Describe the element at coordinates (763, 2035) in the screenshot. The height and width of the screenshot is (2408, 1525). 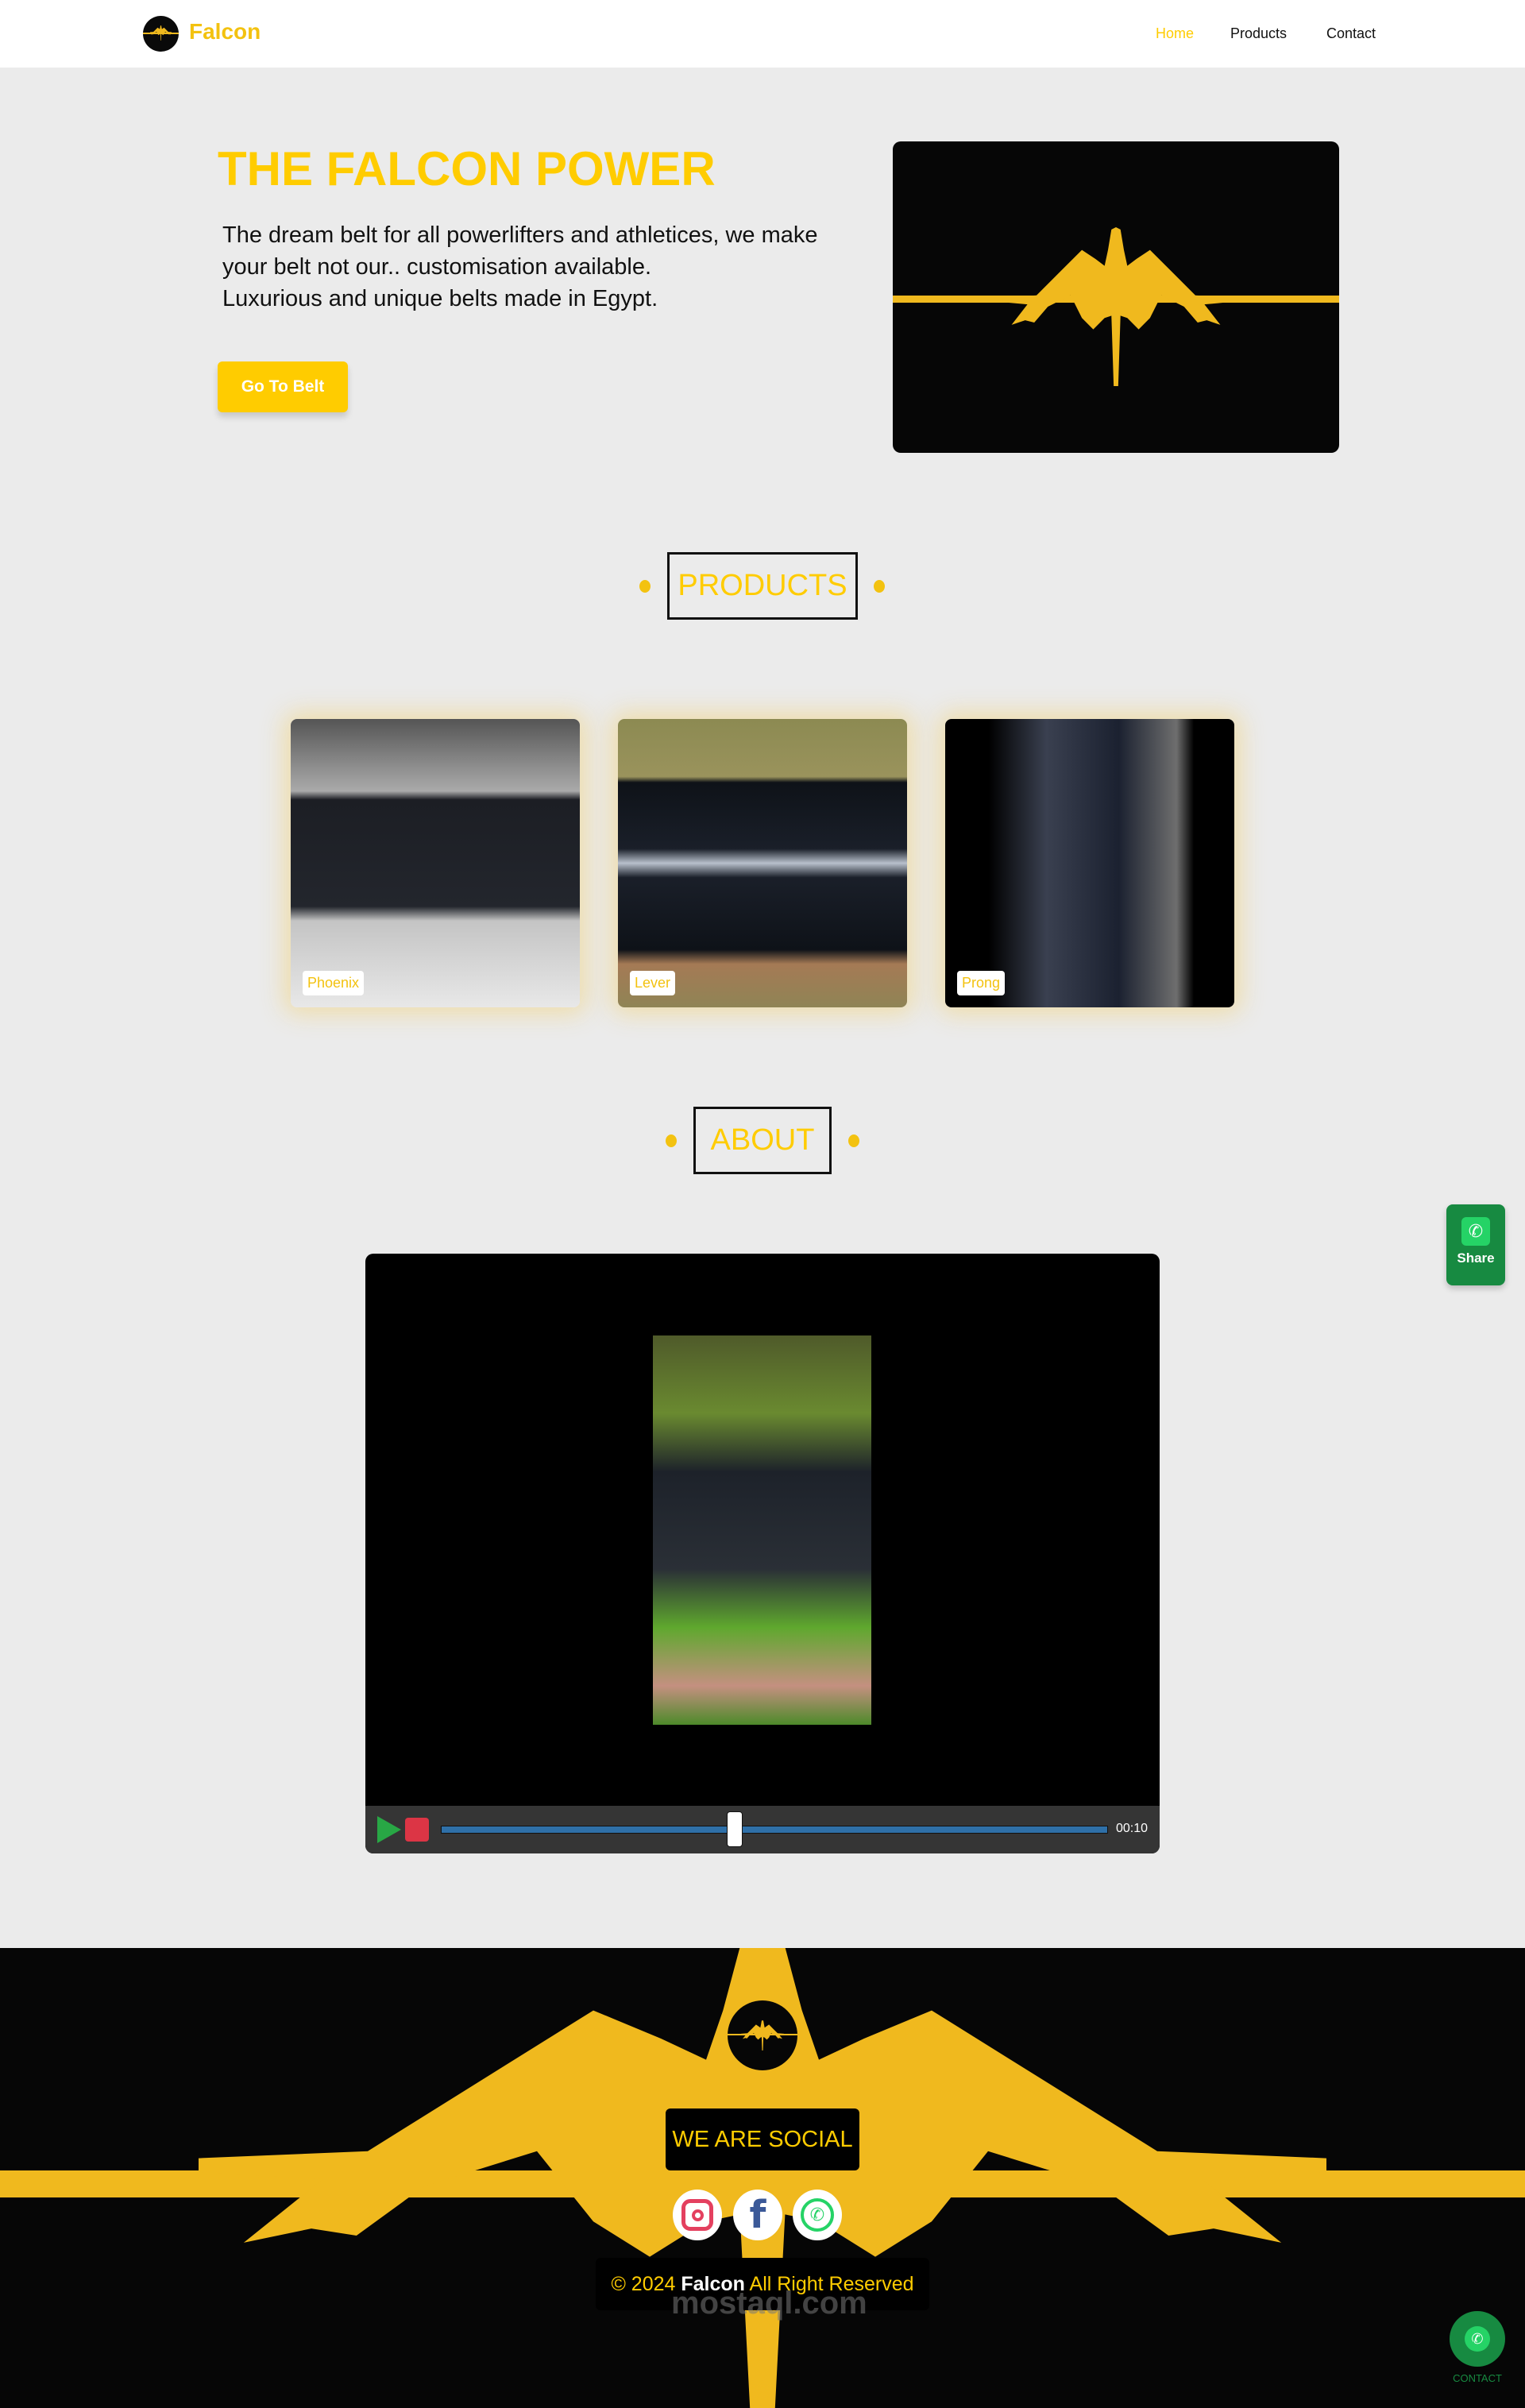
I see `footer-logo` at that location.